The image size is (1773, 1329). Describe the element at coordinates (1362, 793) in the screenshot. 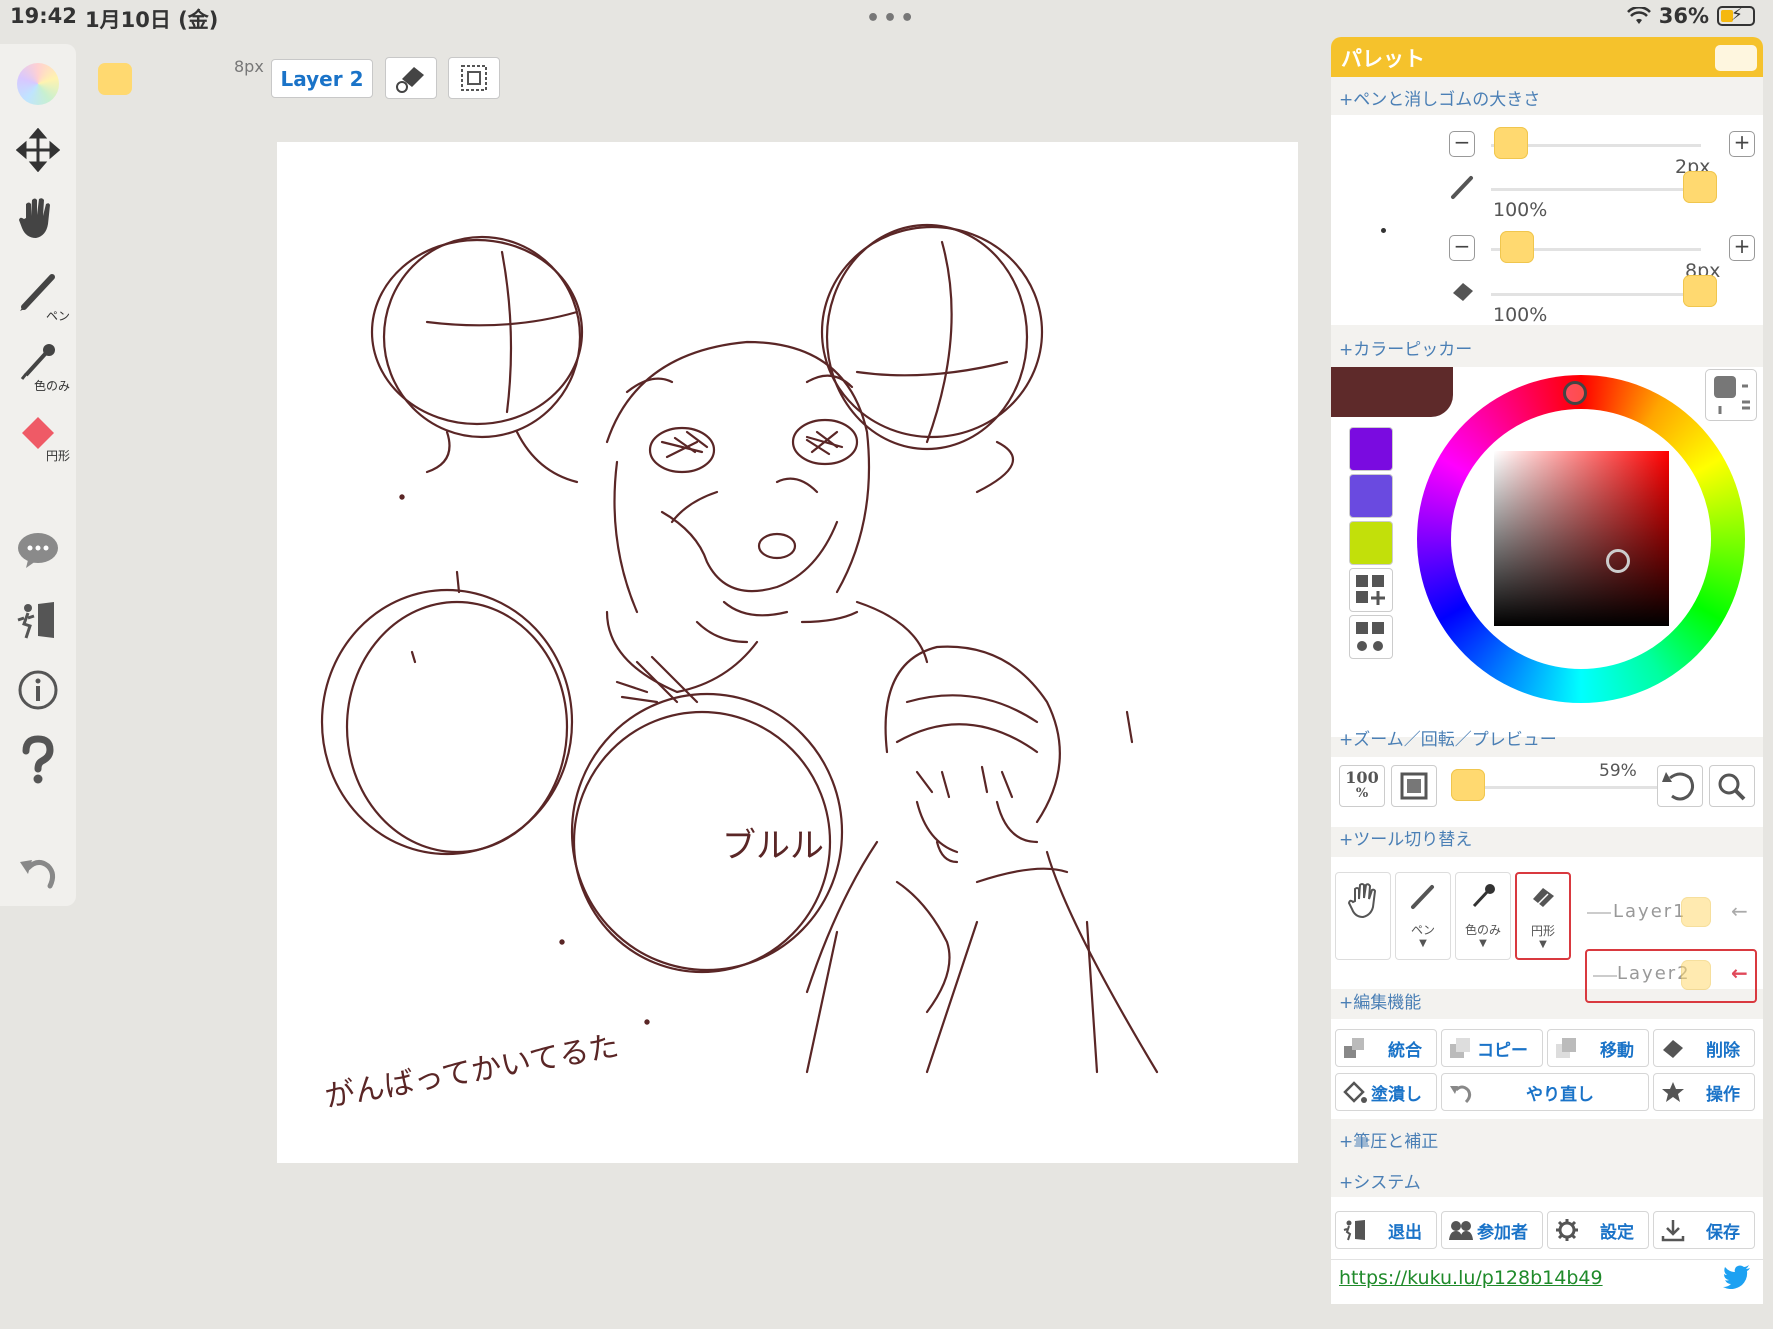

I see `zoom-percent-sign: %` at that location.